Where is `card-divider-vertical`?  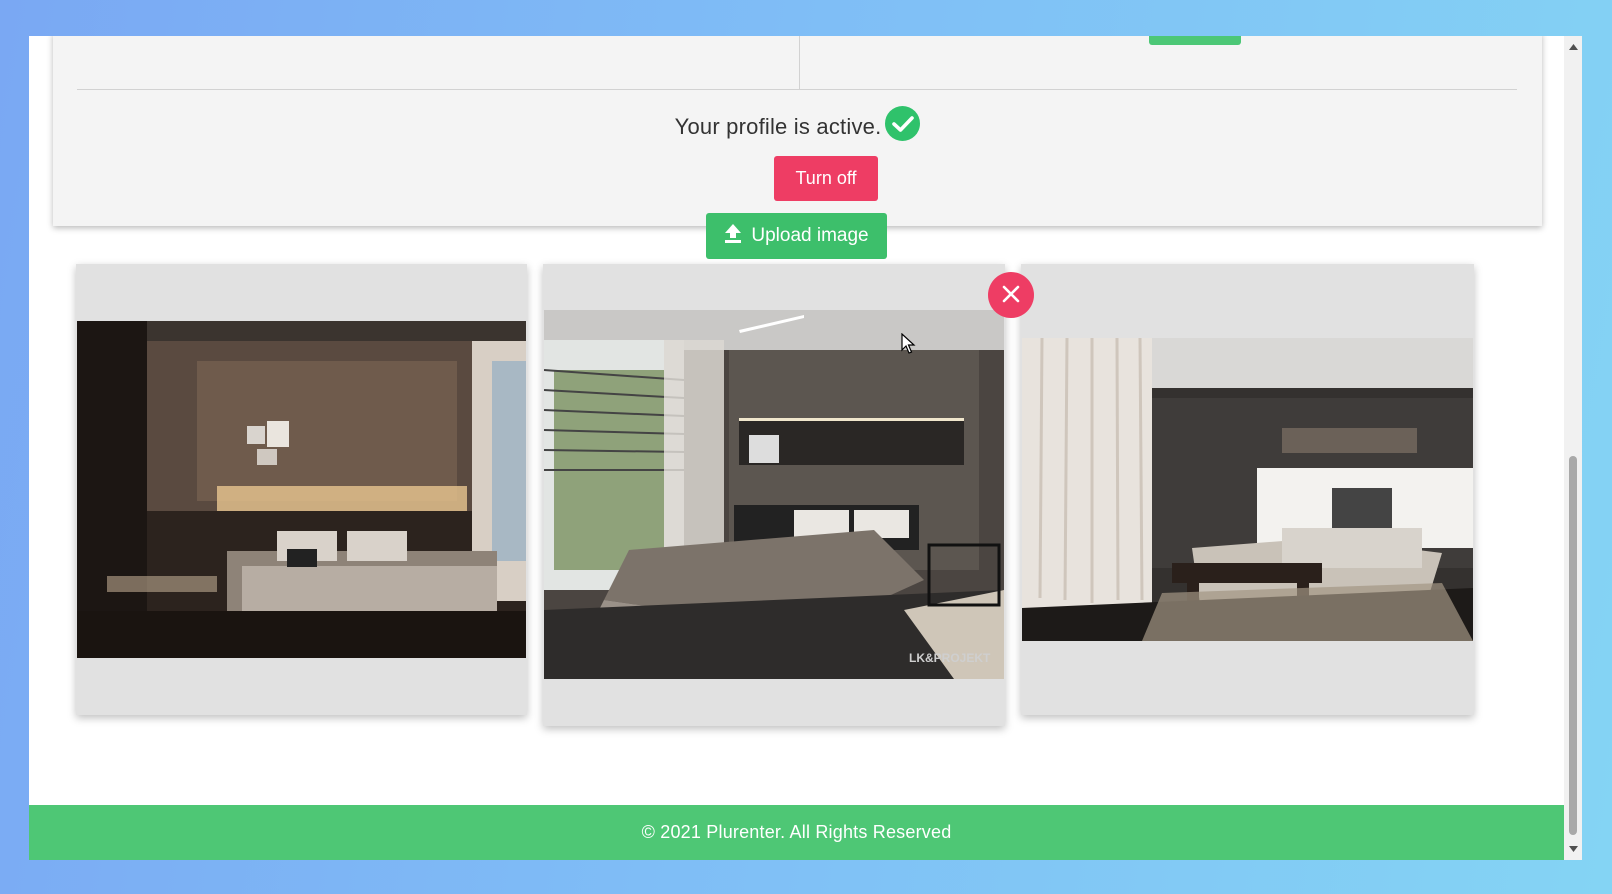
card-divider-vertical is located at coordinates (799, 62).